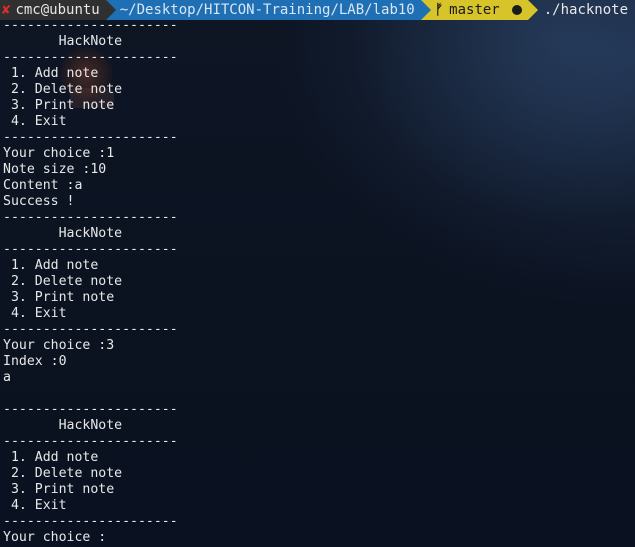  What do you see at coordinates (7, 377) in the screenshot?
I see `terminal-line: a` at bounding box center [7, 377].